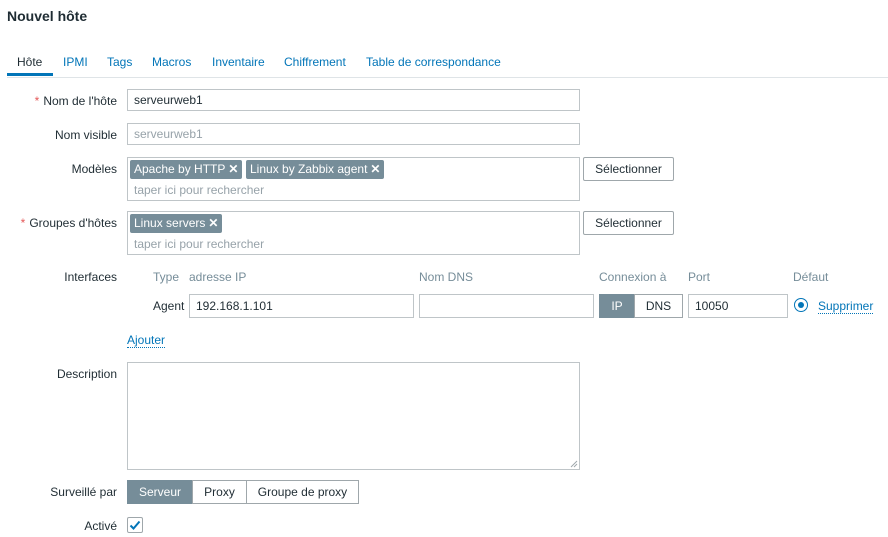 This screenshot has height=537, width=888. I want to click on interface-port-input: 10050, so click(738, 306).